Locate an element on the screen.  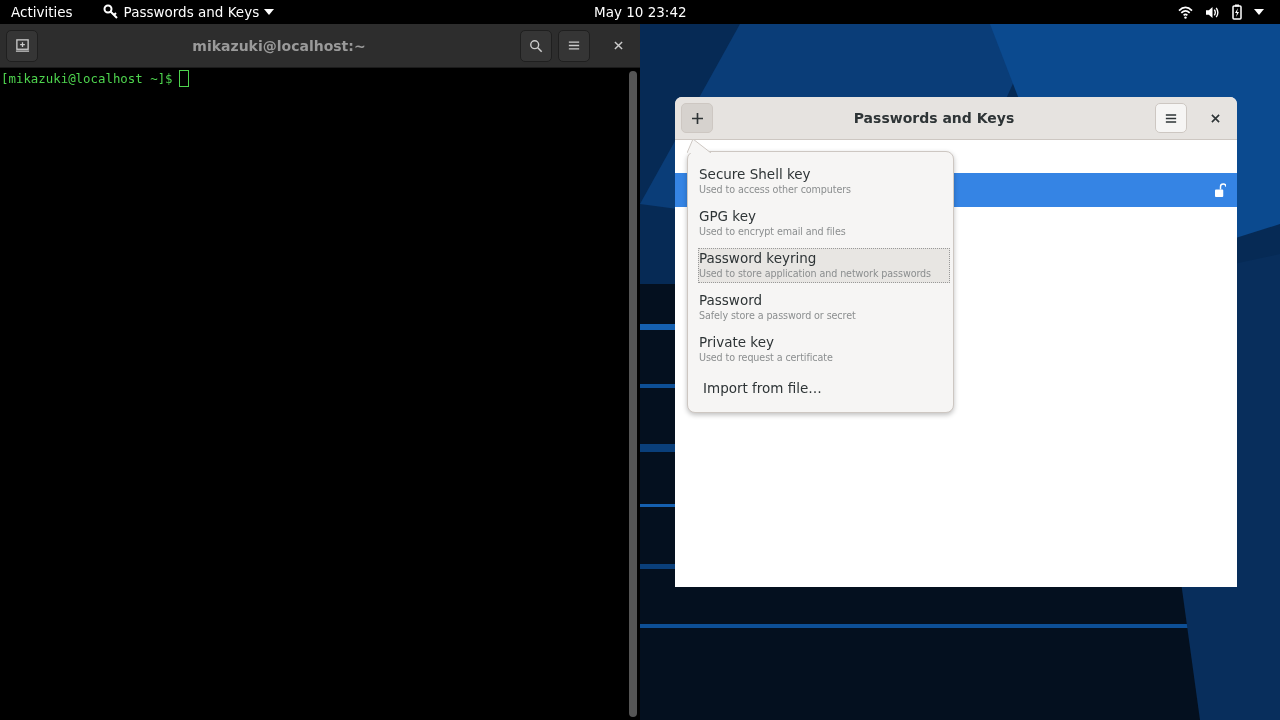
plus-icon is located at coordinates (697, 118).